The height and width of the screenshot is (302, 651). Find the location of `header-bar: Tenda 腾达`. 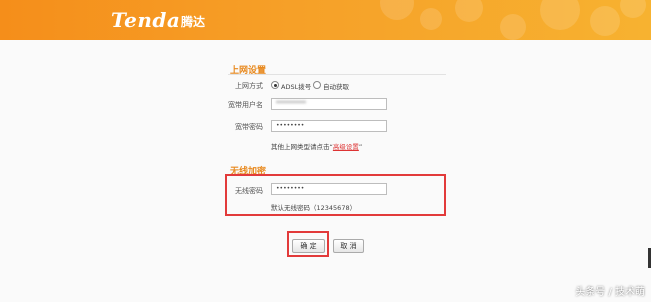

header-bar: Tenda 腾达 is located at coordinates (325, 20).